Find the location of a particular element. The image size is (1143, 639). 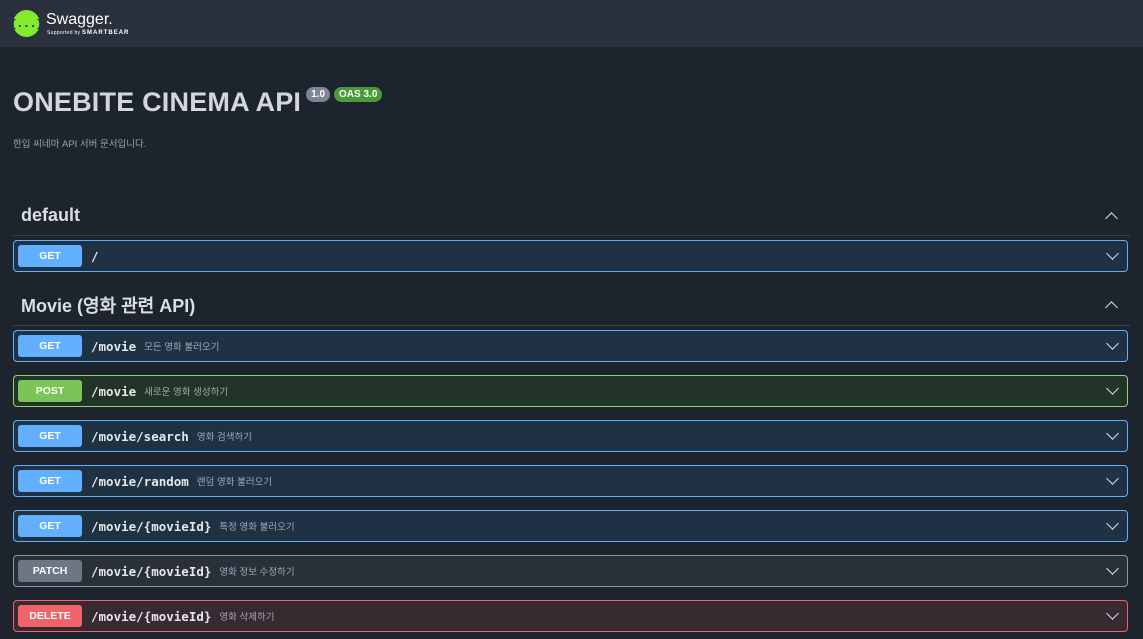

operation-summary: 영화 검색하기 is located at coordinates (224, 437).